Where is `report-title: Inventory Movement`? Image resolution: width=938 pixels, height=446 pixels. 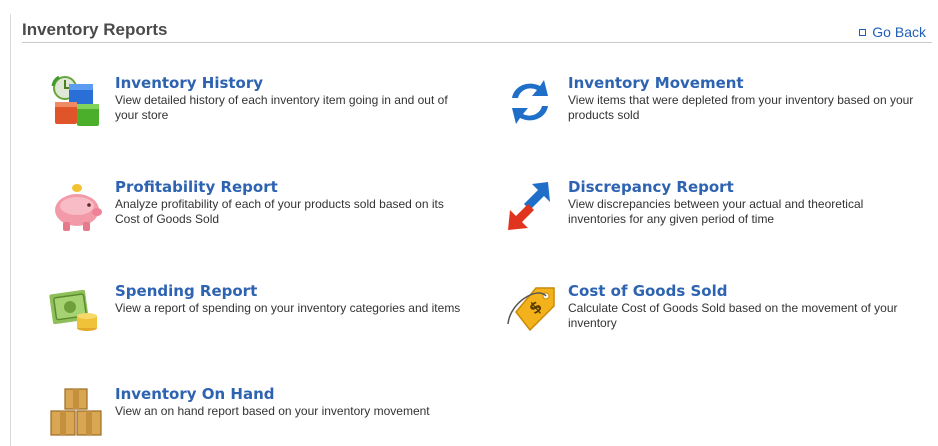 report-title: Inventory Movement is located at coordinates (656, 83).